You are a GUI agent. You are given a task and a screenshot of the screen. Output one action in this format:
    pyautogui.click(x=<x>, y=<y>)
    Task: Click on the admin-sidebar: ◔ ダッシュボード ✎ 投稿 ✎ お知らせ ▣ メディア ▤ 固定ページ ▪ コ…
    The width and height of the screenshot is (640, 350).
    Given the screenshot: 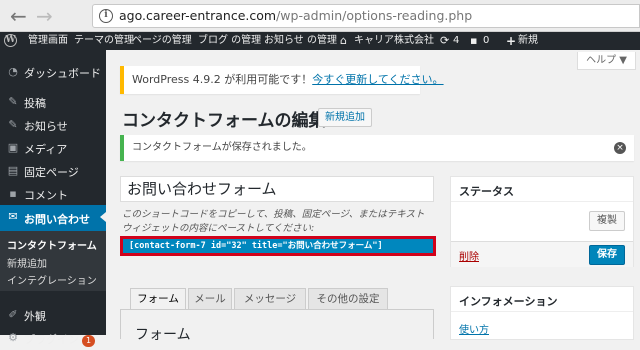 What is the action you would take?
    pyautogui.click(x=53, y=198)
    